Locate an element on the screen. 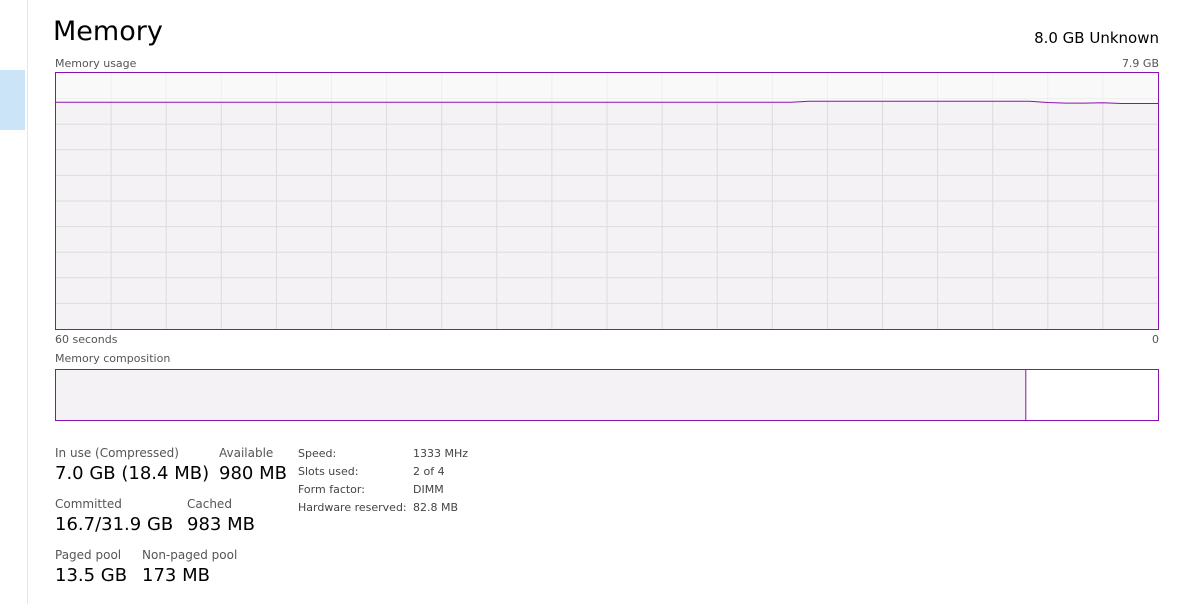 The height and width of the screenshot is (604, 1183). detail-slots-label: Slots used: is located at coordinates (328, 471).